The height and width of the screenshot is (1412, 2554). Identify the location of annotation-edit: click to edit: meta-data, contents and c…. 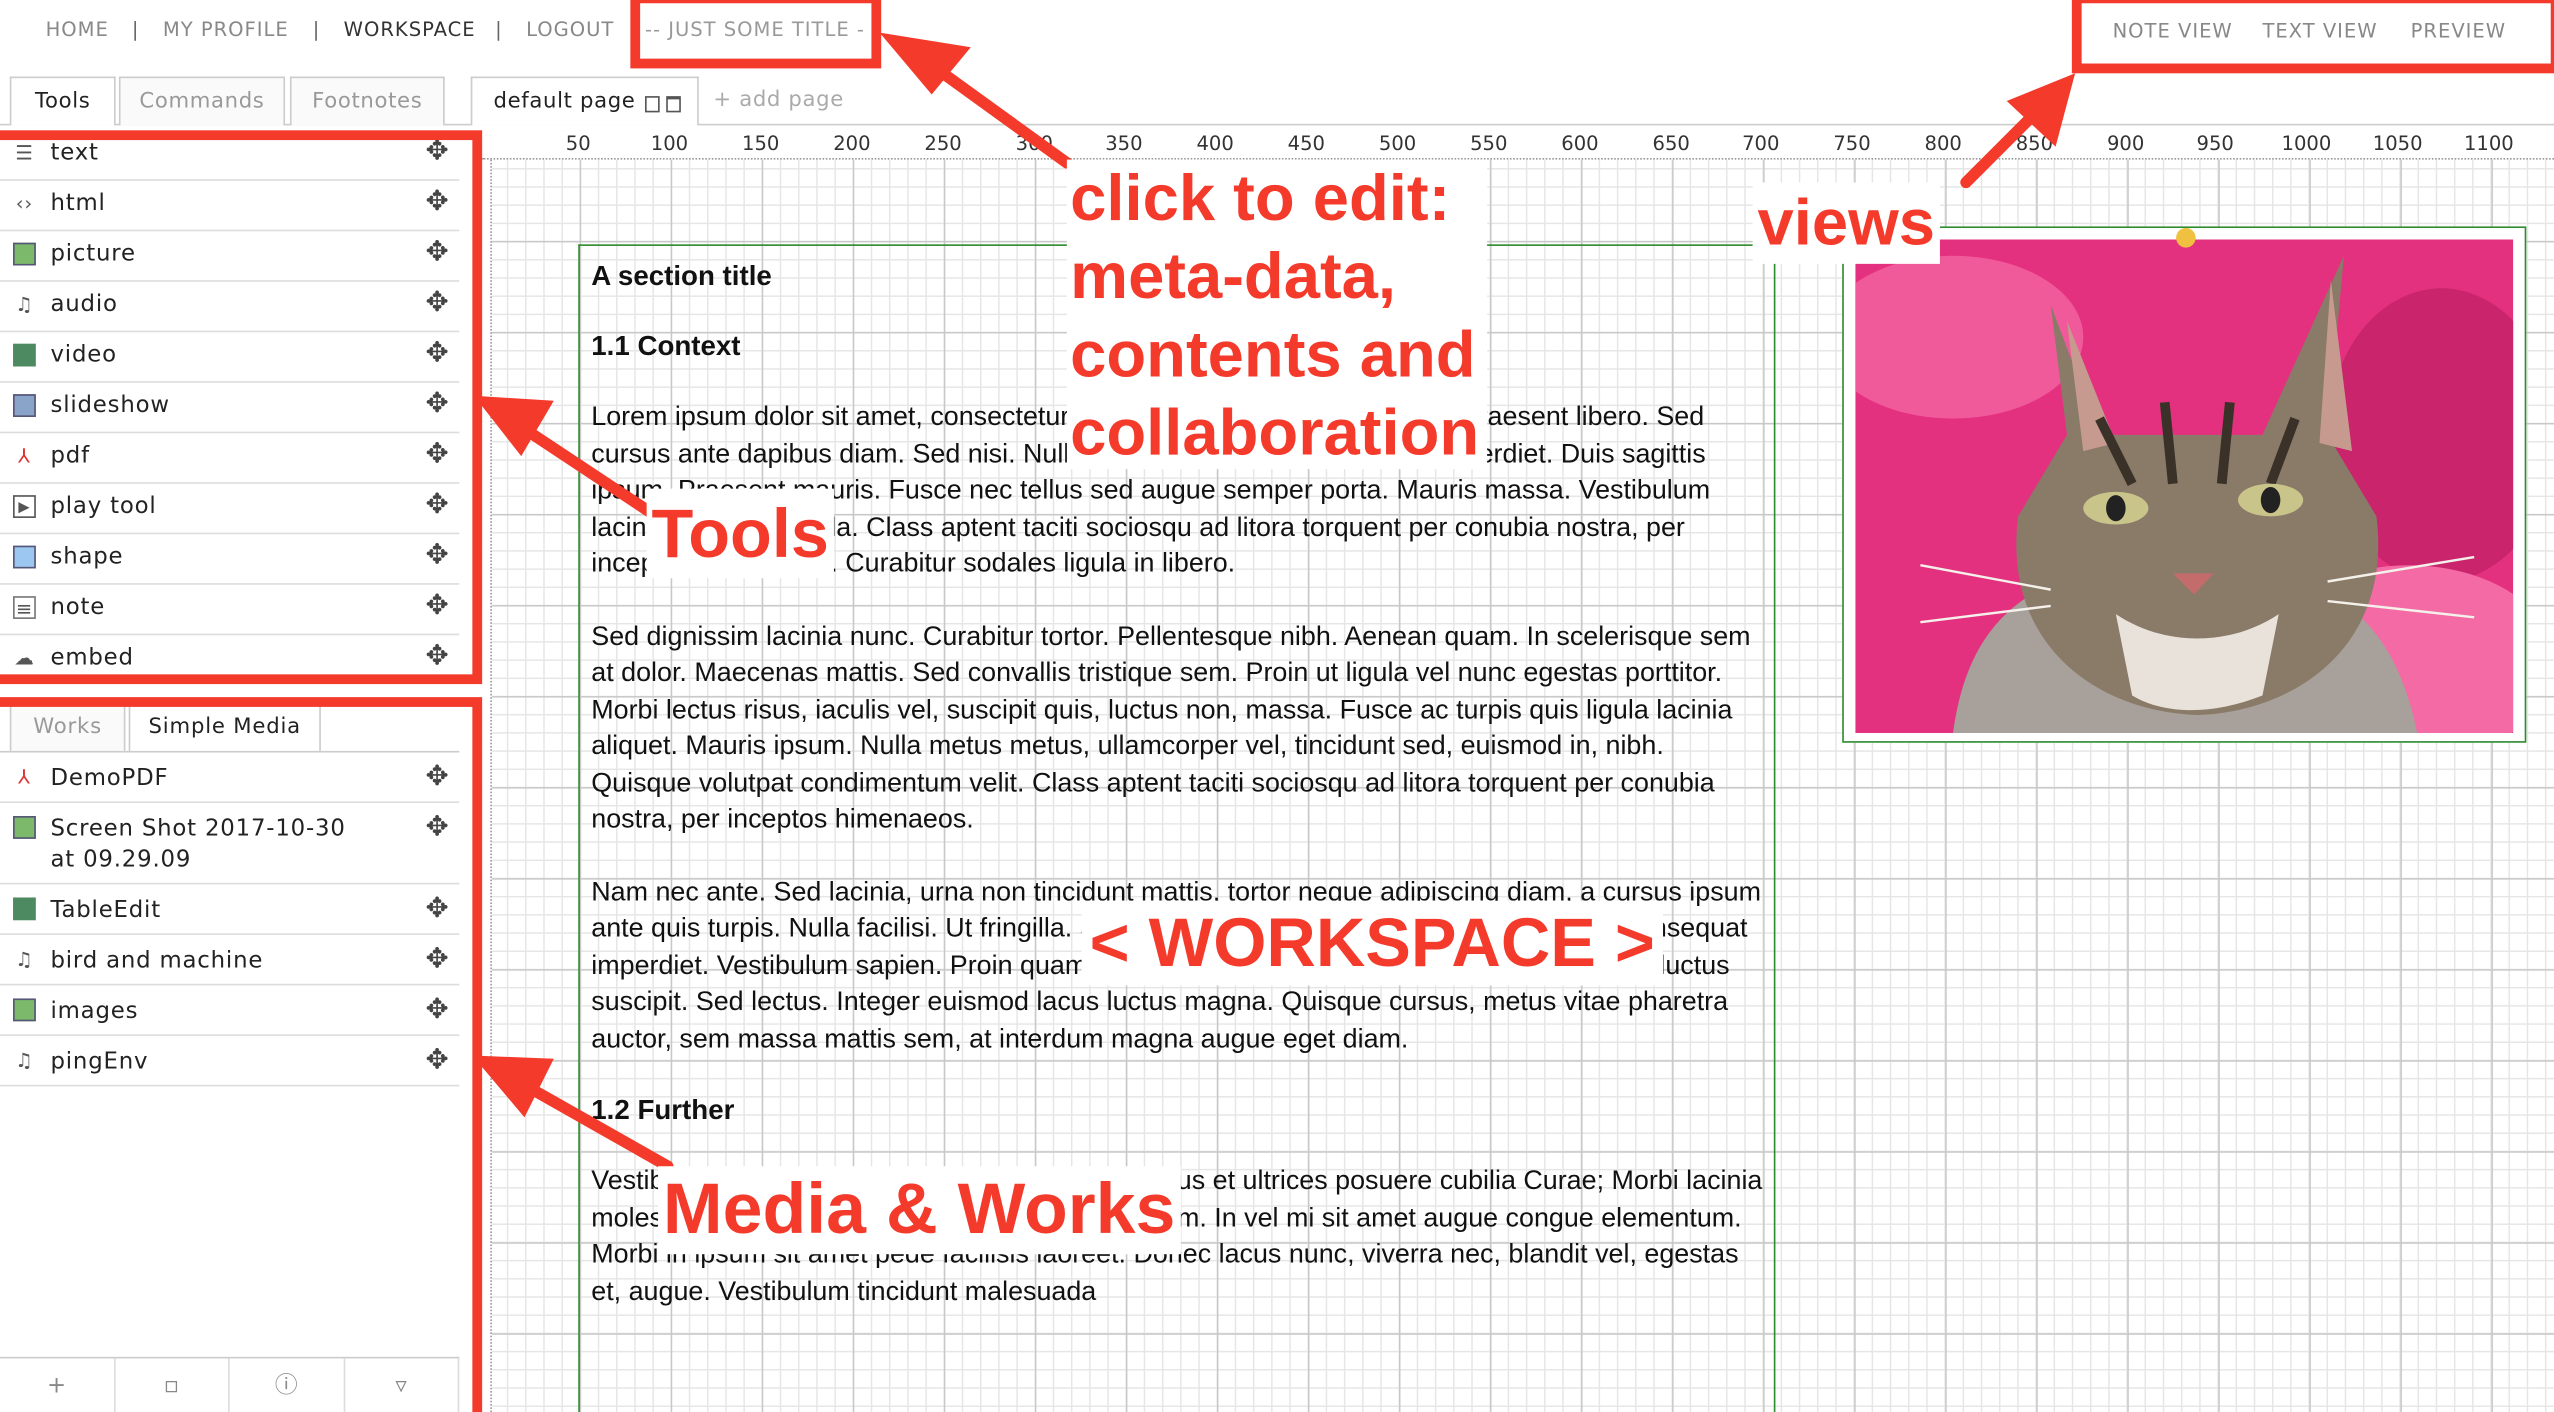
(1277, 314).